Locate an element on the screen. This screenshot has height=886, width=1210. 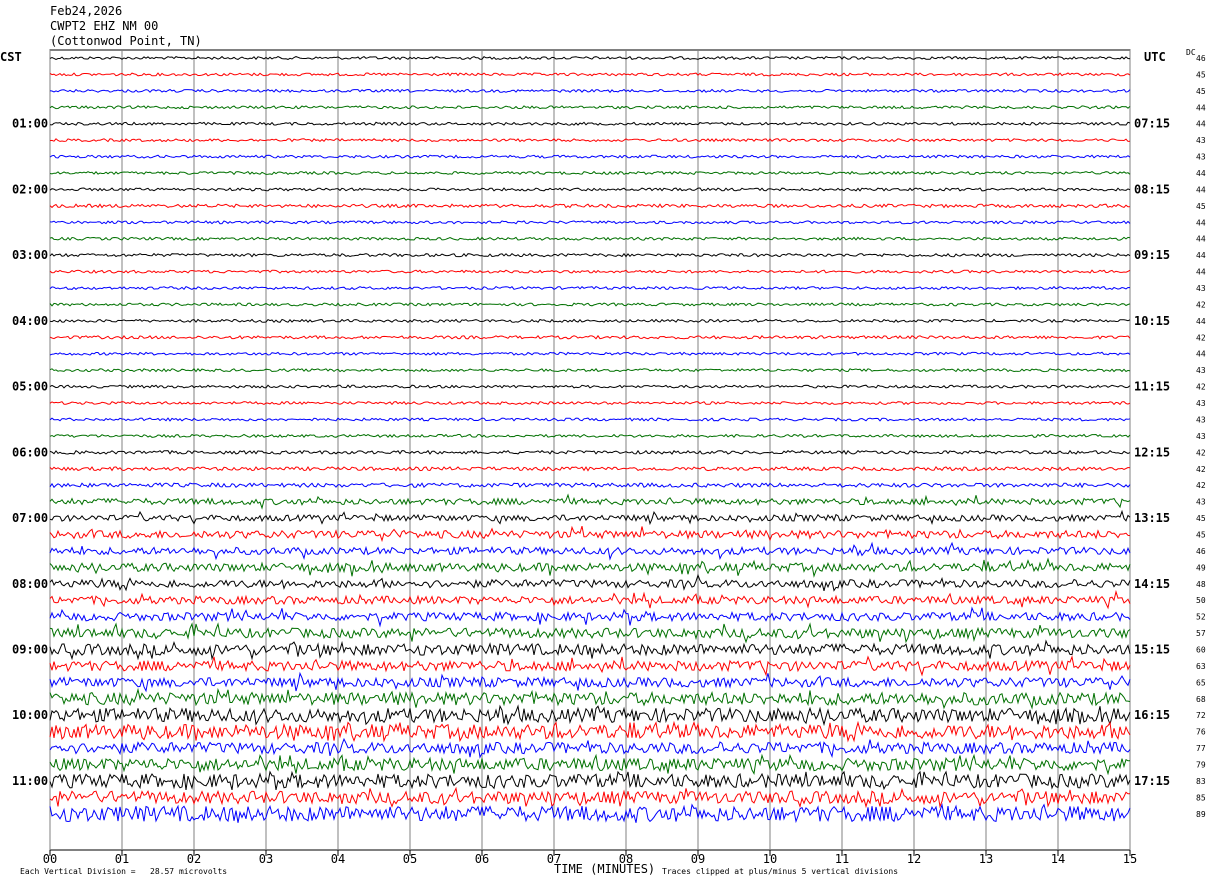
x-tick-label: 00 is located at coordinates (50, 859).